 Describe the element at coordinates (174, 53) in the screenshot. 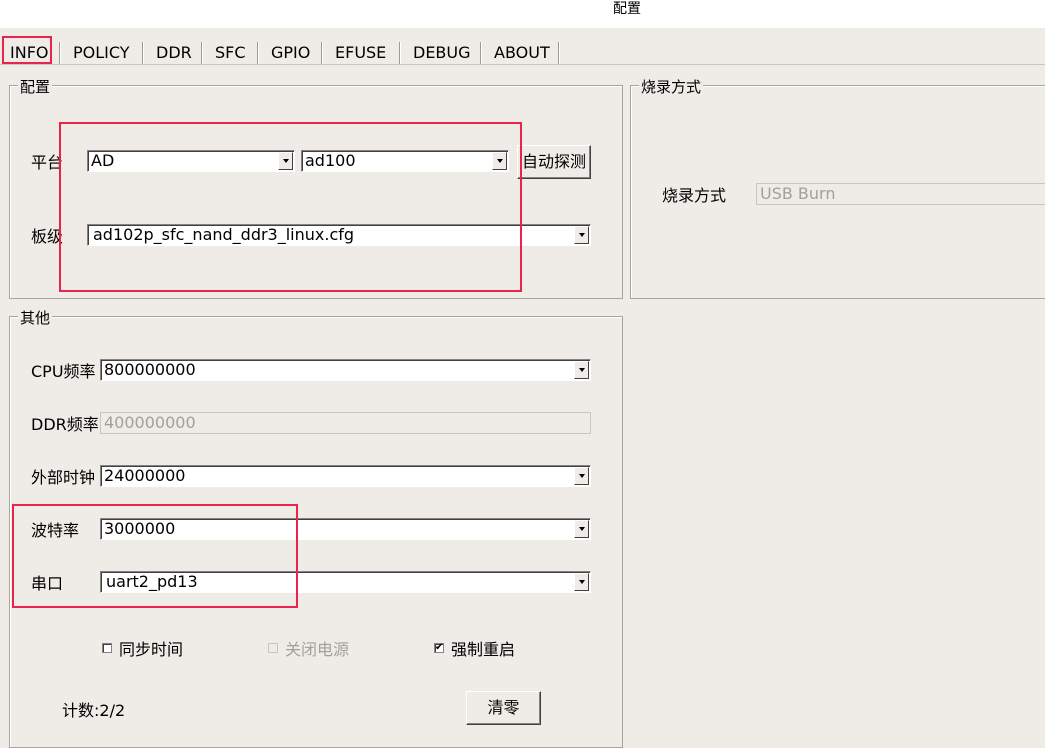

I see `tab-ddr: DDR` at that location.